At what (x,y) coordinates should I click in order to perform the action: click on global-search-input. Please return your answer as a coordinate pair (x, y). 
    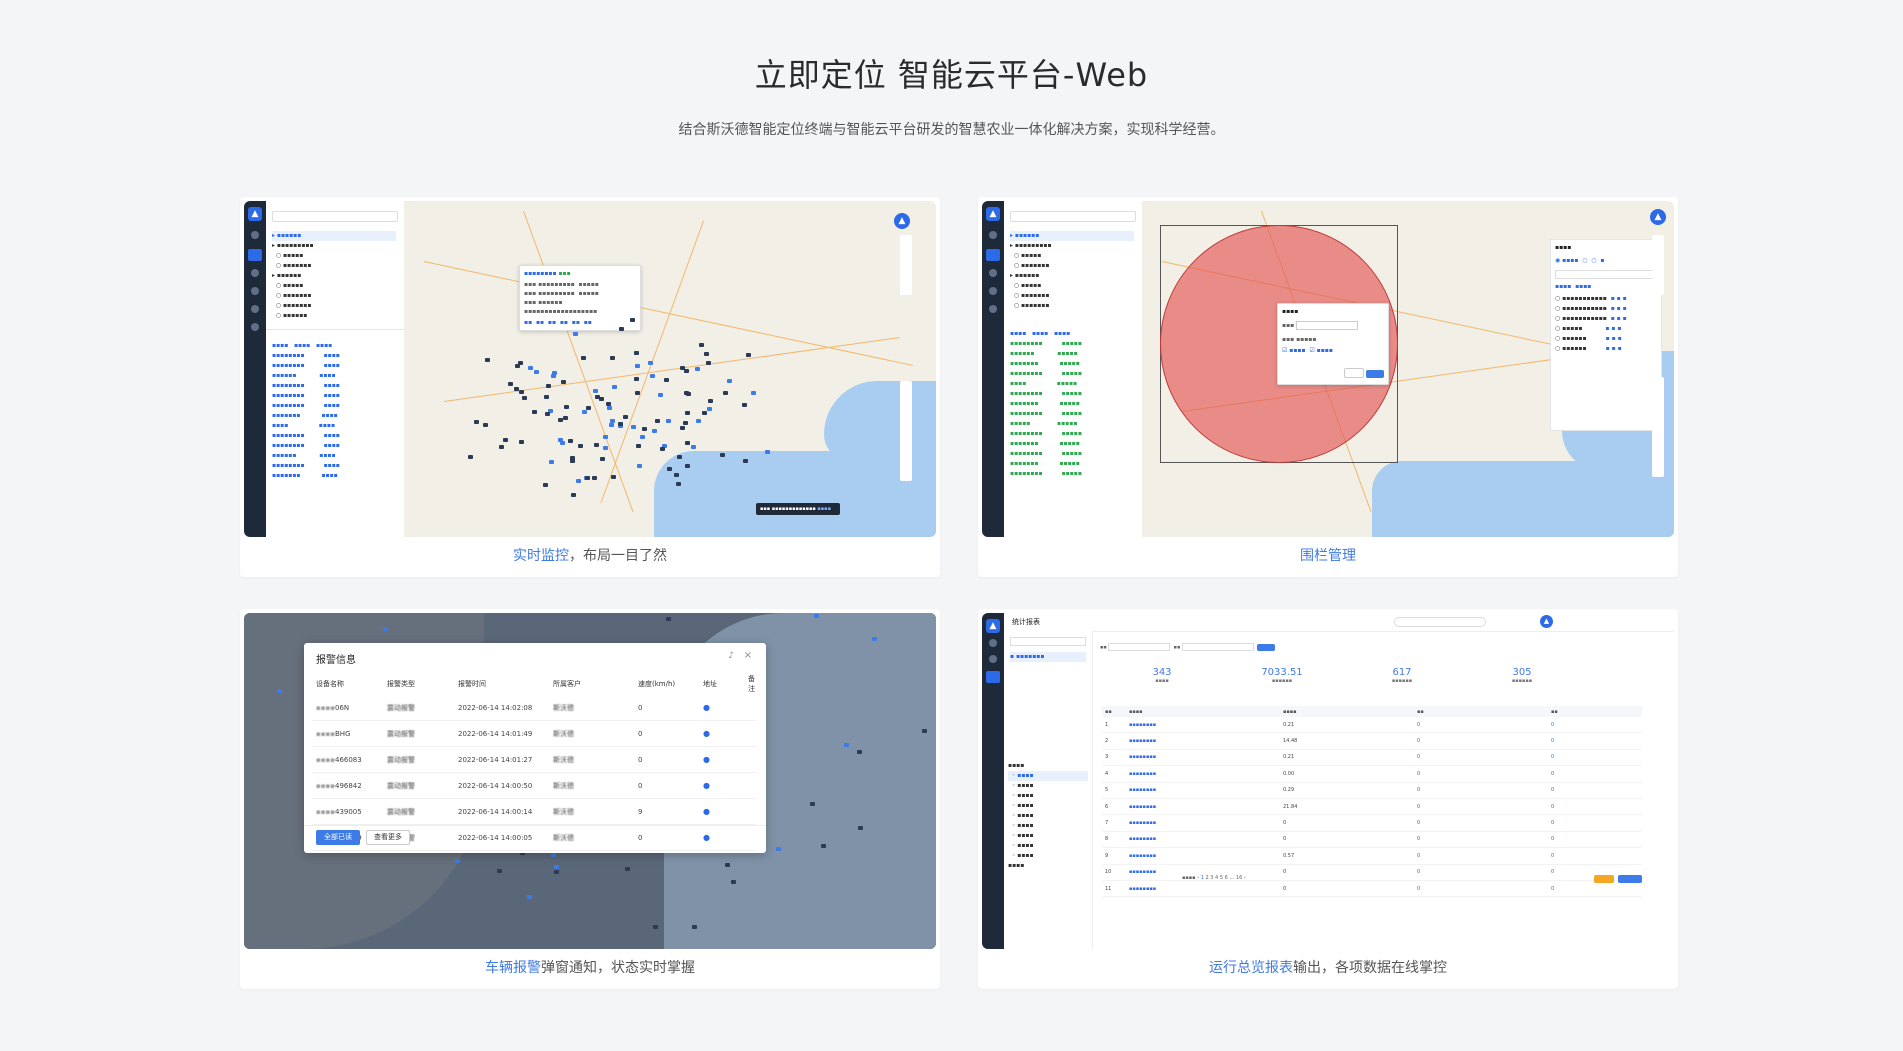
    Looking at the image, I should click on (1440, 622).